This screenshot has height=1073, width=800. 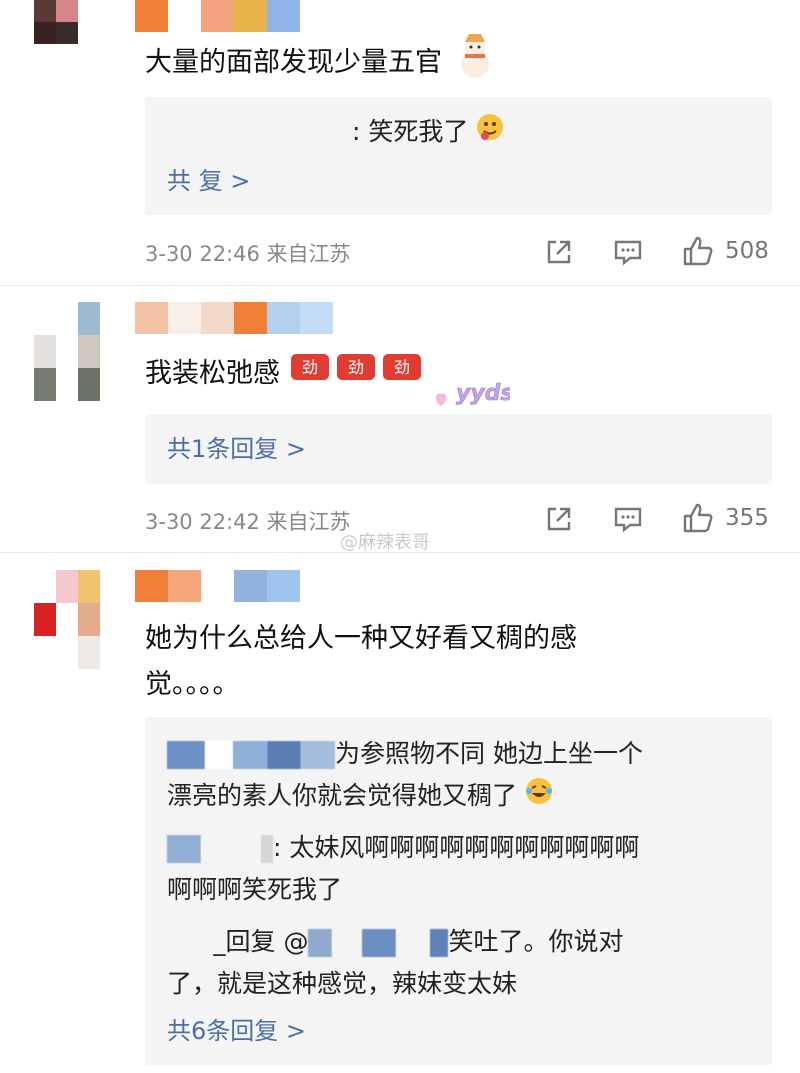 I want to click on reply-box: 共1条回复 >, so click(x=458, y=449).